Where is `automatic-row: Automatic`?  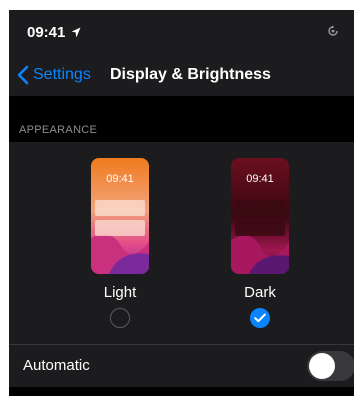
automatic-row: Automatic is located at coordinates (181, 366).